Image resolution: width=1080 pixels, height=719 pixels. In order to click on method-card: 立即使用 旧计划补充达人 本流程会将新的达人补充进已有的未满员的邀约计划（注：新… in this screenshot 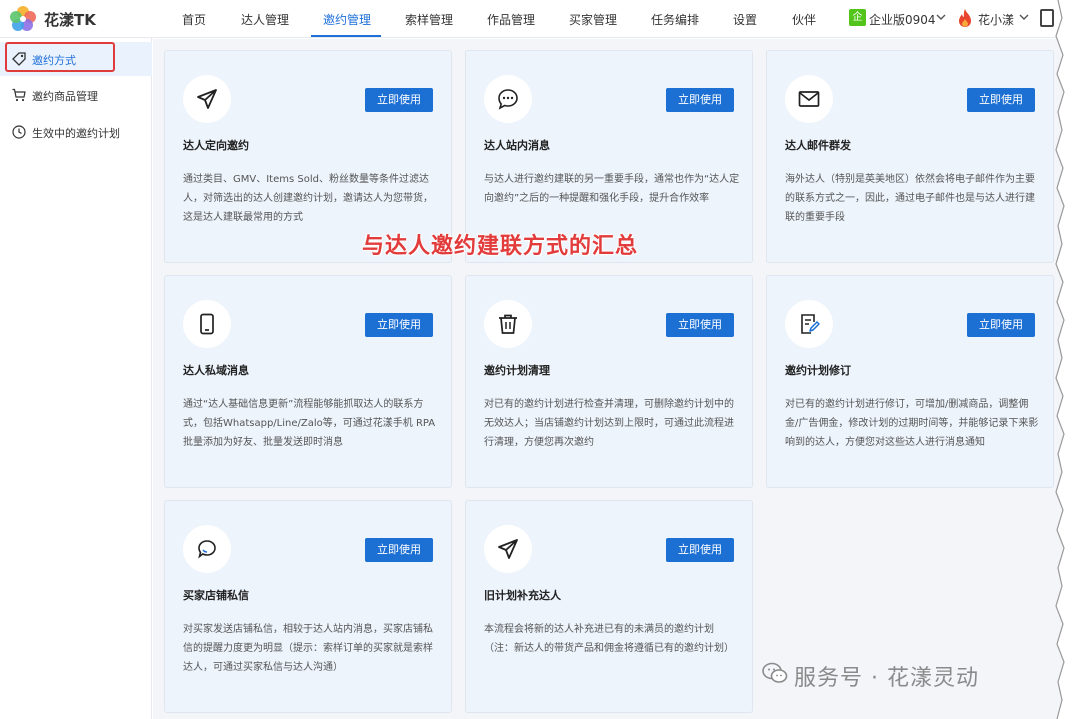, I will do `click(609, 606)`.